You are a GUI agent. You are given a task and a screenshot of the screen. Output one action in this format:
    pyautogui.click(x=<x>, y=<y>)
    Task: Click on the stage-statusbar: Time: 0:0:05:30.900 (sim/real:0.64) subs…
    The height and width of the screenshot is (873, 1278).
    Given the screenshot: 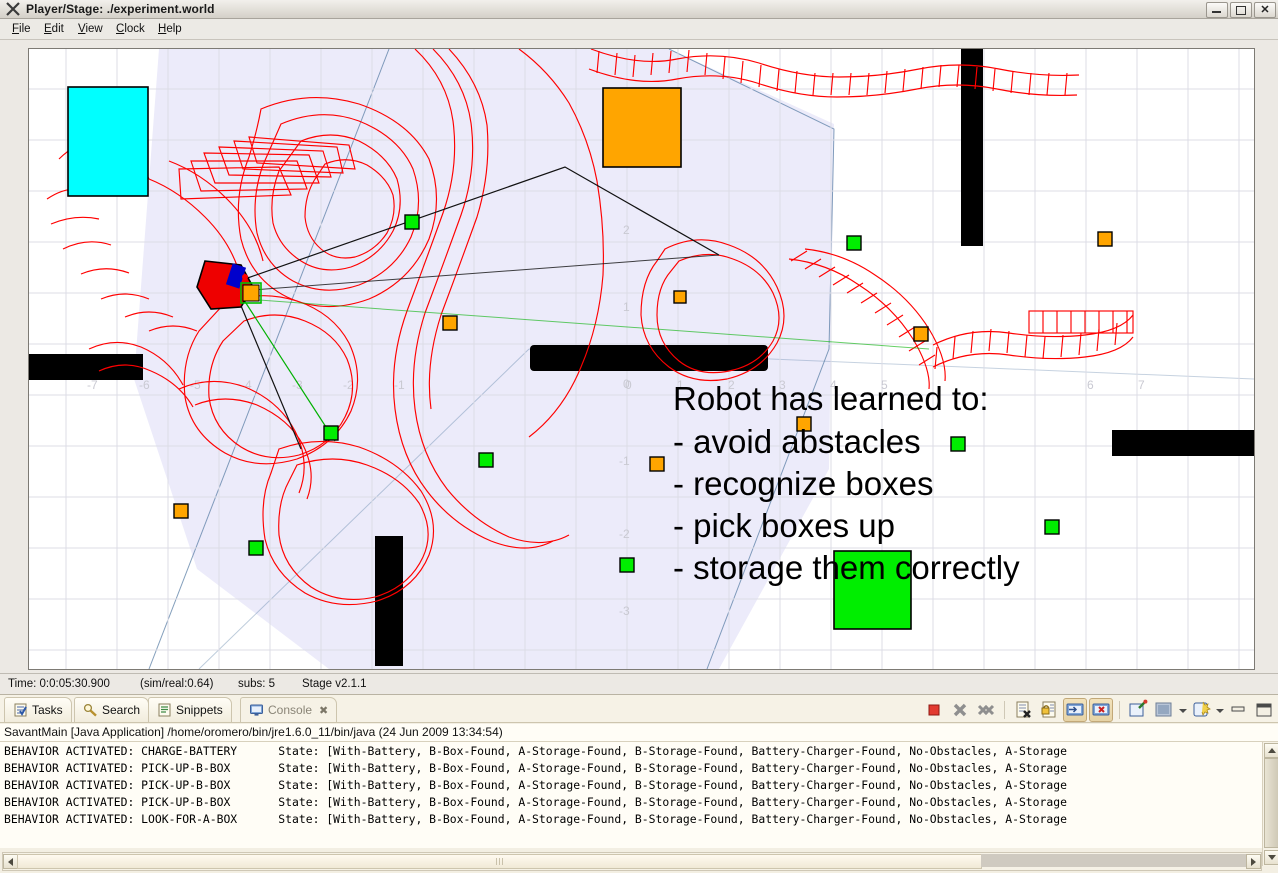 What is the action you would take?
    pyautogui.click(x=639, y=683)
    